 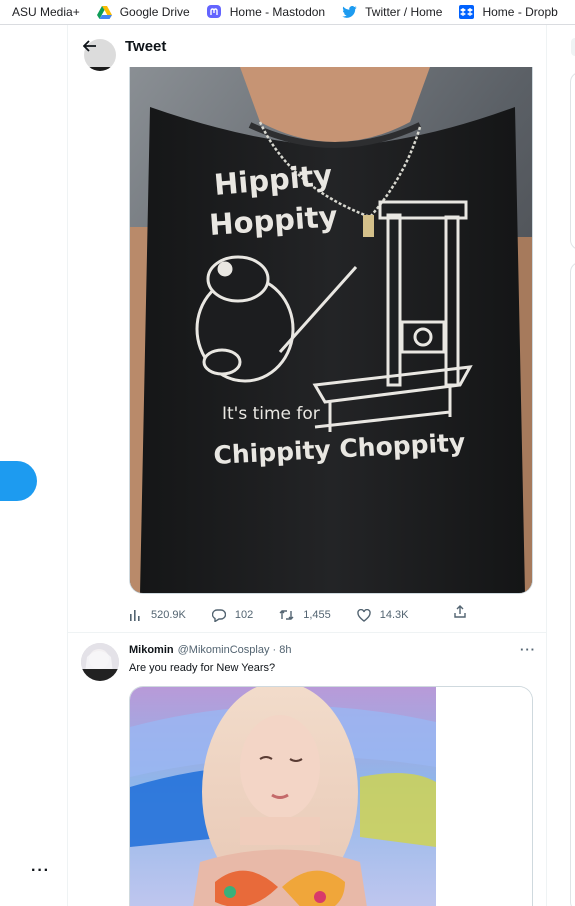 What do you see at coordinates (214, 12) in the screenshot?
I see `mastodon-icon` at bounding box center [214, 12].